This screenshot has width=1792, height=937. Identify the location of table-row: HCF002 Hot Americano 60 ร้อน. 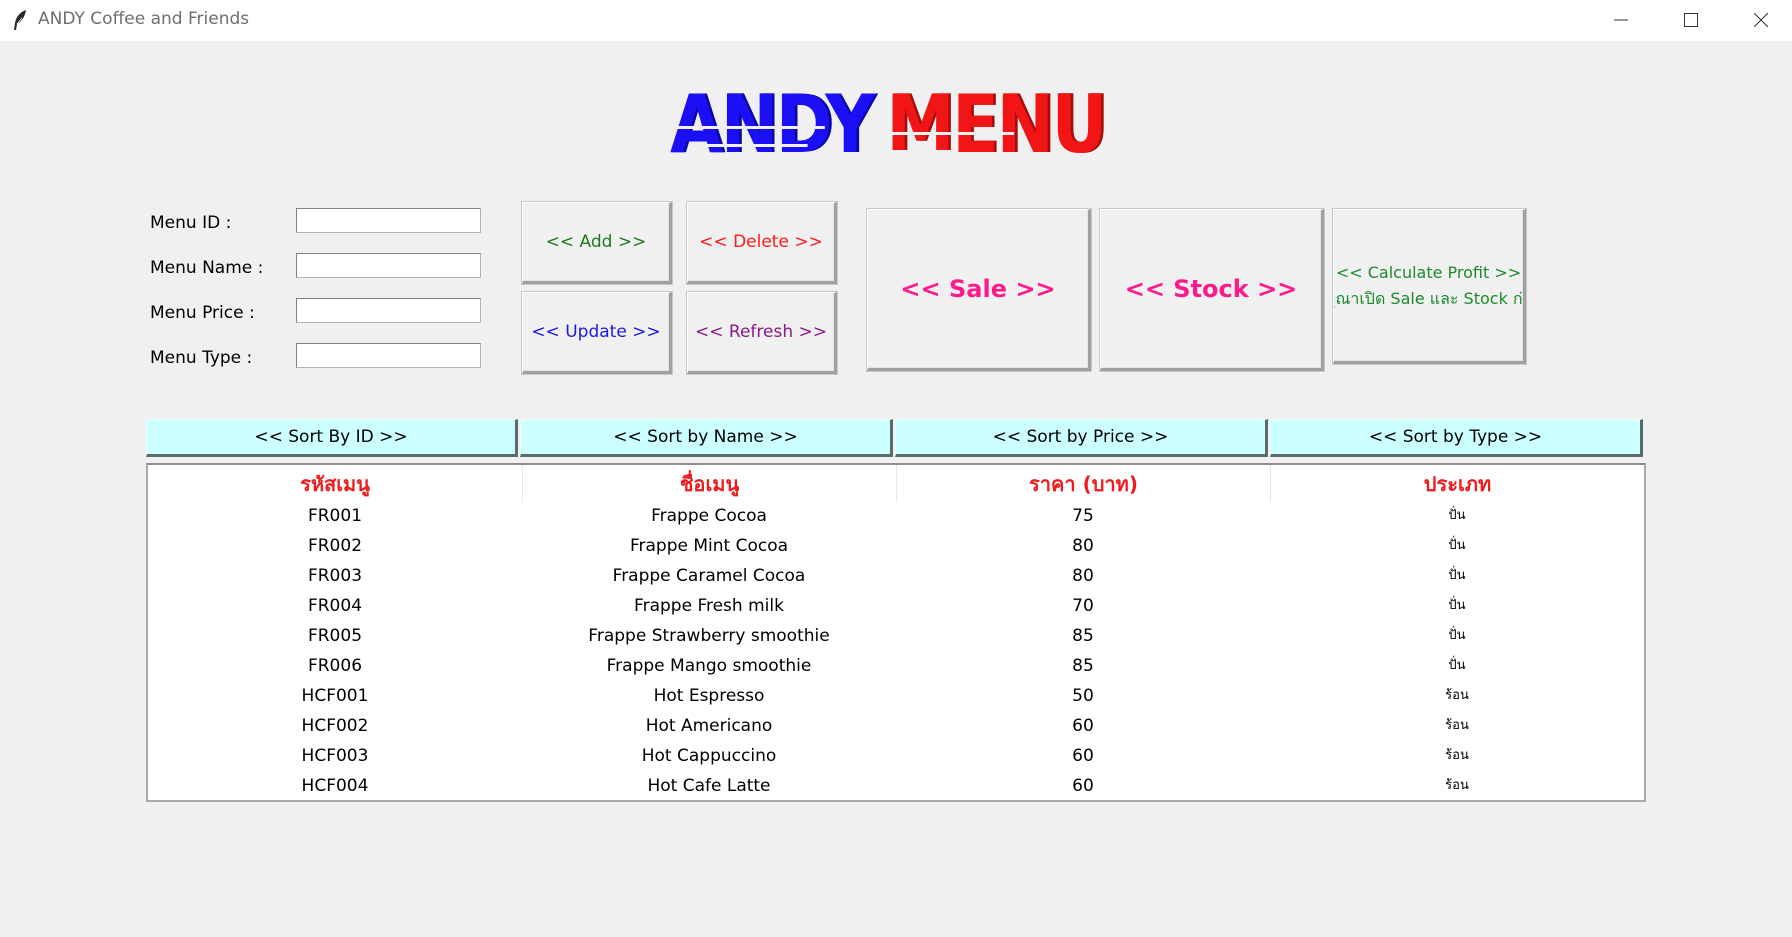
(896, 726).